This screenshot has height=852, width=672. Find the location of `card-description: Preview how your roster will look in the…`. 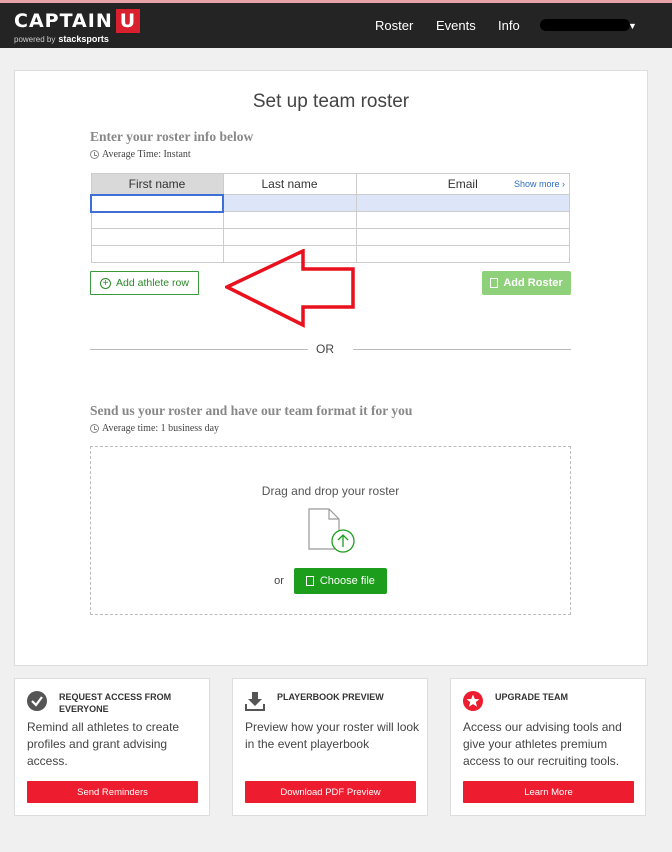

card-description: Preview how your roster will look in the… is located at coordinates (332, 735).